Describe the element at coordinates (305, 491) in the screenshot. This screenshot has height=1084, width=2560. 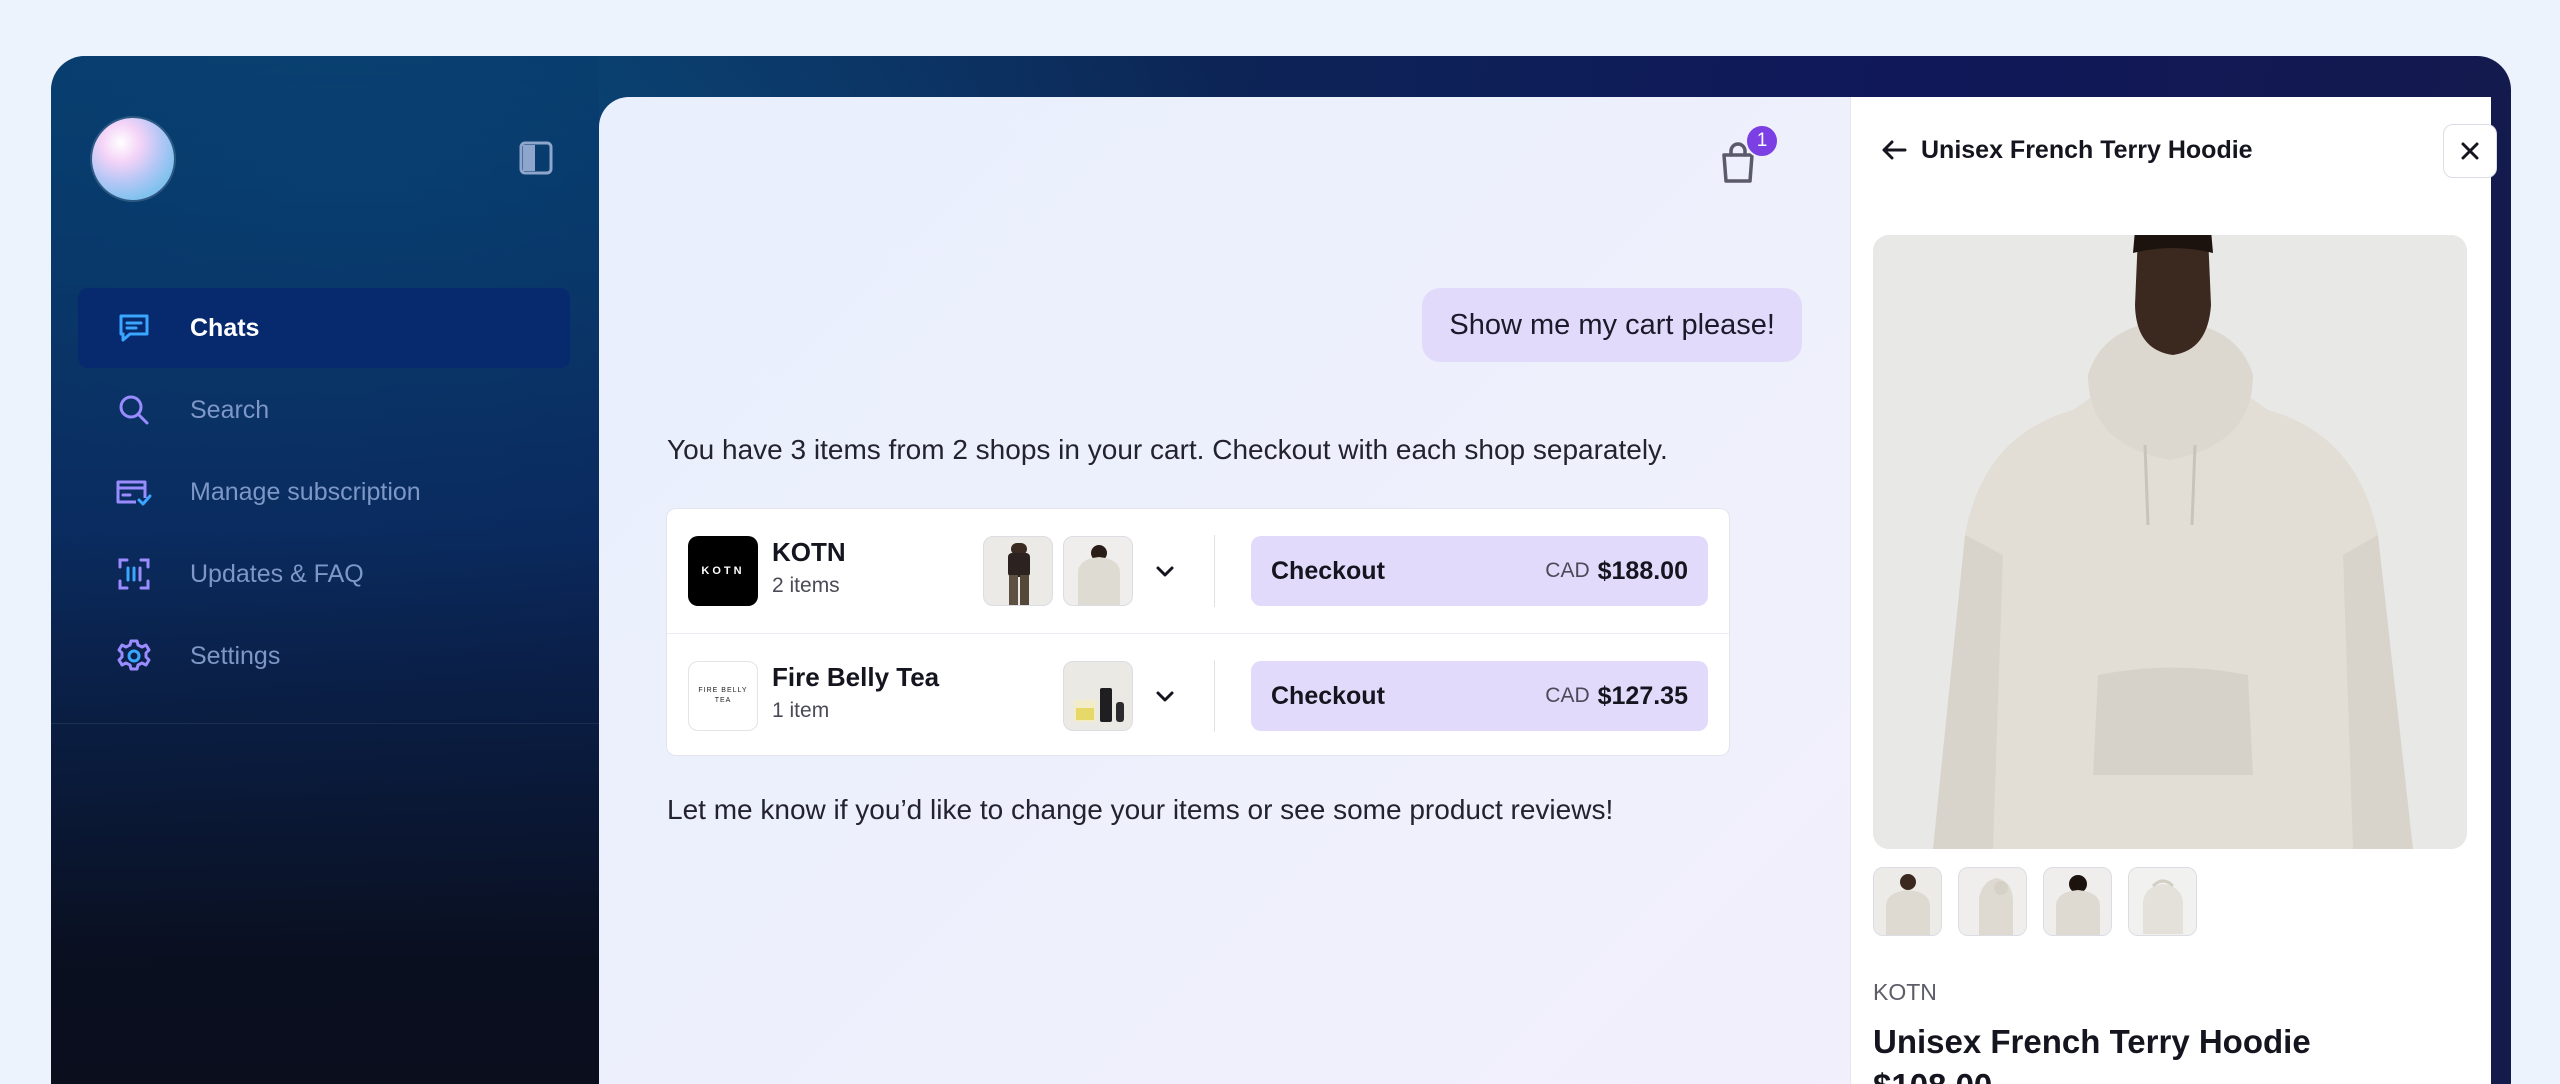
I see `sidebar-item-label: Manage subscription` at that location.